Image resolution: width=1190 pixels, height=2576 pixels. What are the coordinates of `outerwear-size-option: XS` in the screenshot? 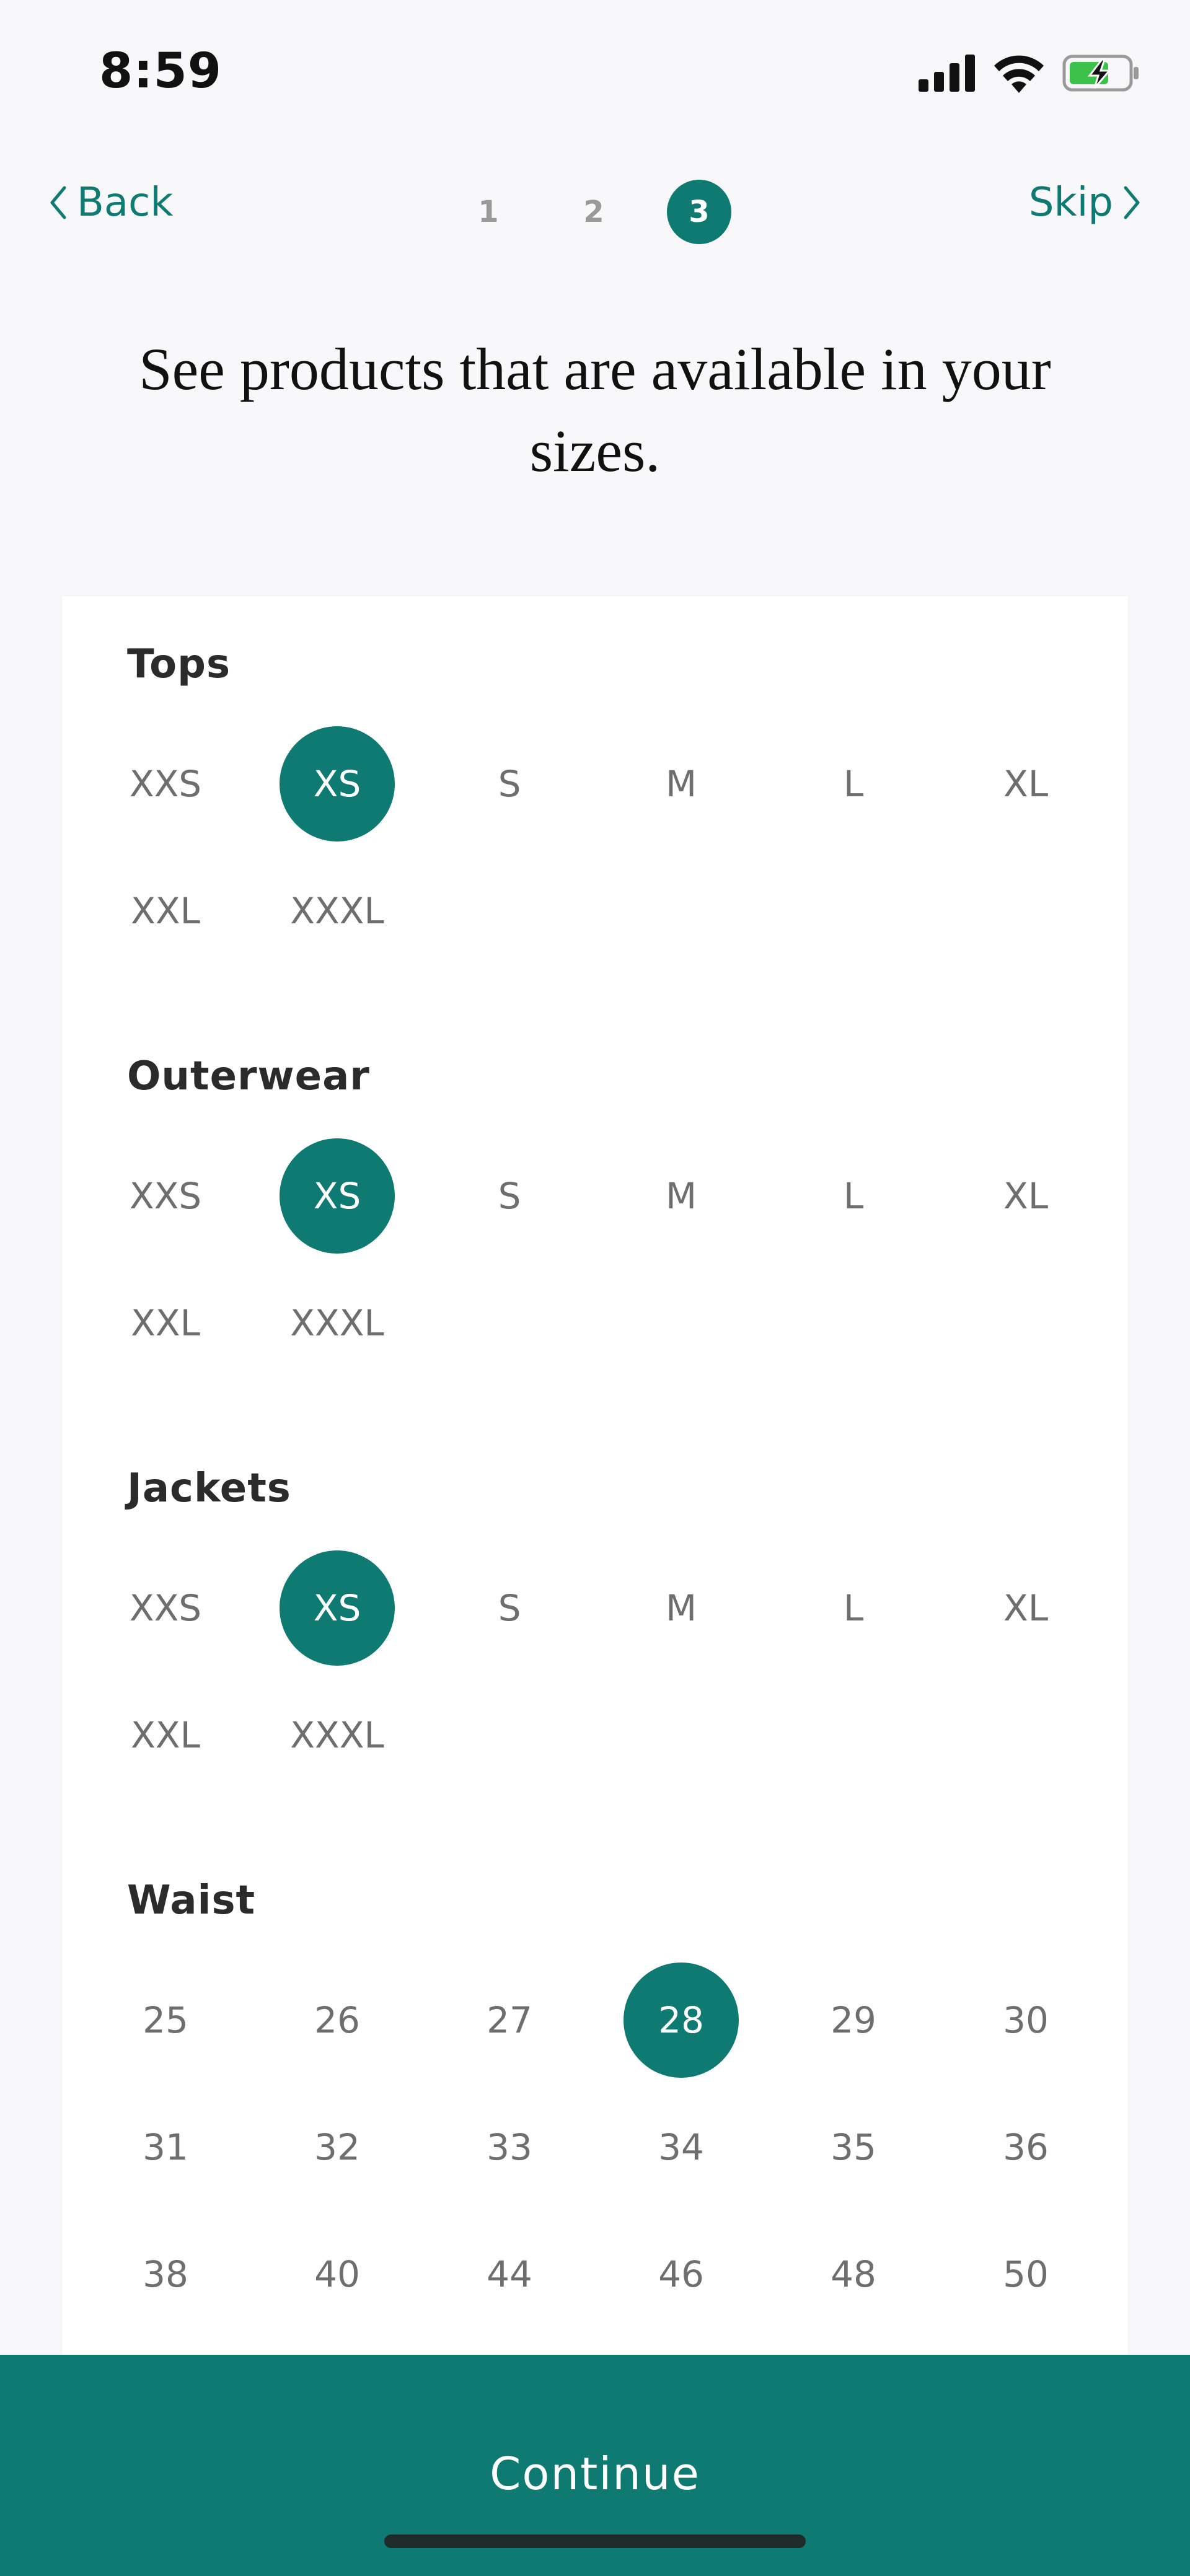 It's located at (337, 1196).